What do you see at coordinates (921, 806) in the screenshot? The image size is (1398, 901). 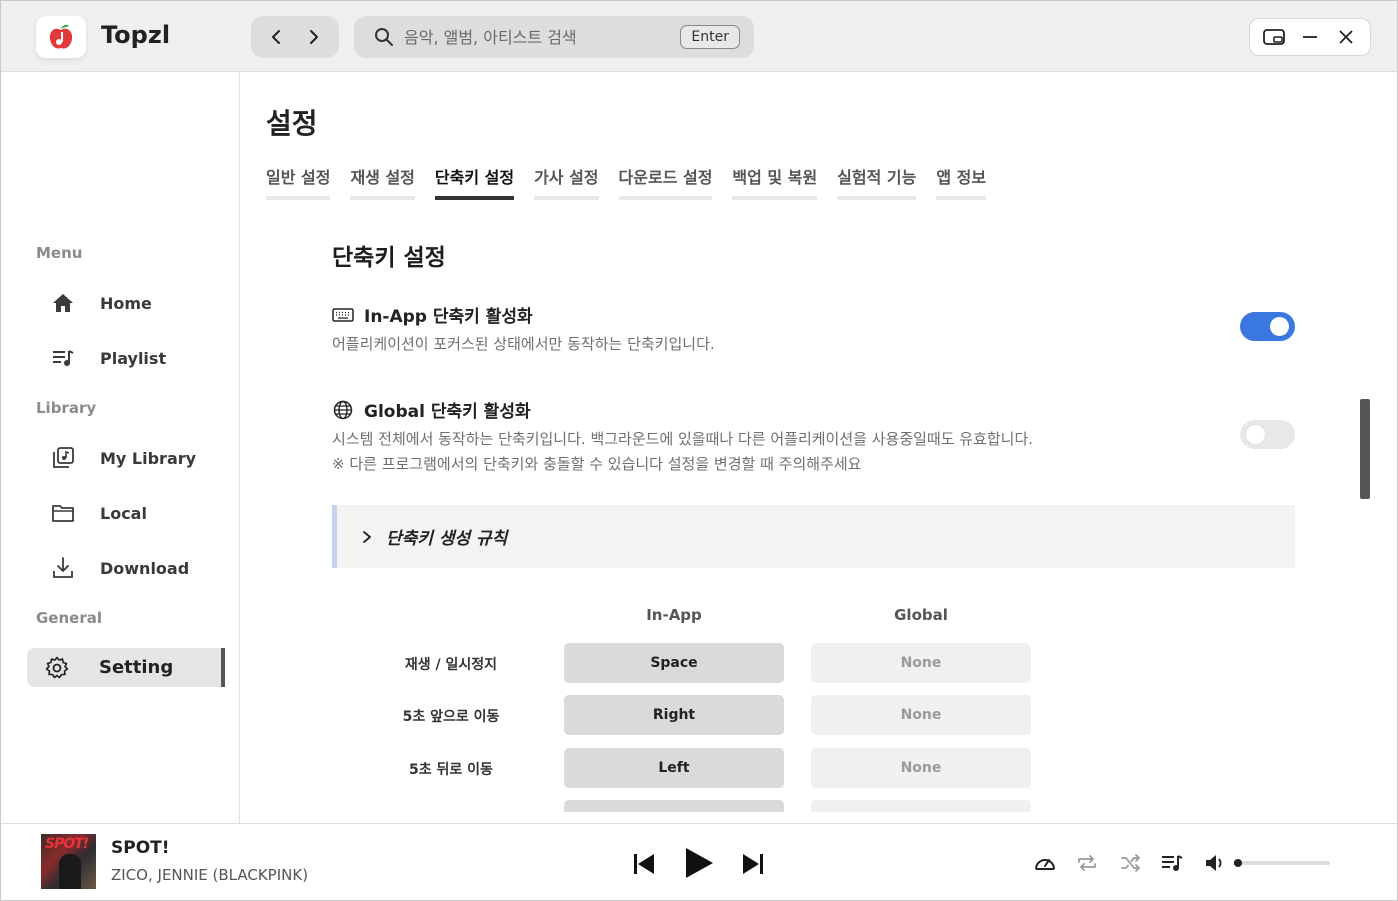 I see `global-key-button` at bounding box center [921, 806].